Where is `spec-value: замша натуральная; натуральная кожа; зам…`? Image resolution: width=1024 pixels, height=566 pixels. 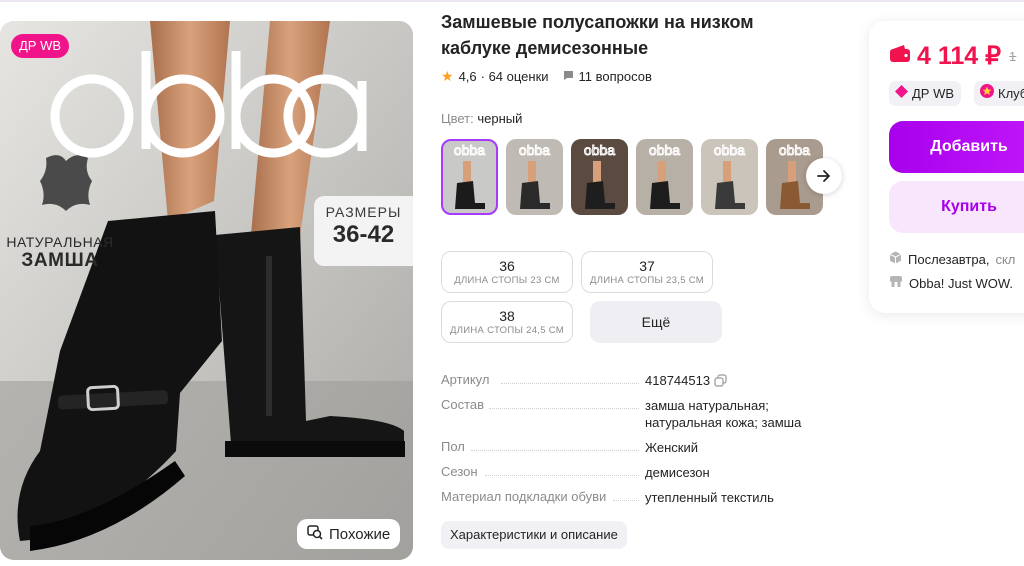
spec-value: замша натуральная; натуральная кожа; зам… is located at coordinates (723, 414).